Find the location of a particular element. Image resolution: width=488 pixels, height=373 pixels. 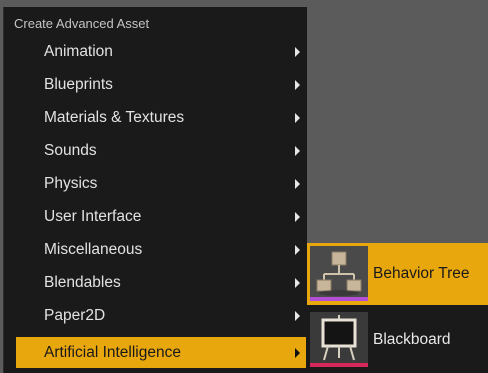

menu-item-animation: Animation is located at coordinates (161, 51).